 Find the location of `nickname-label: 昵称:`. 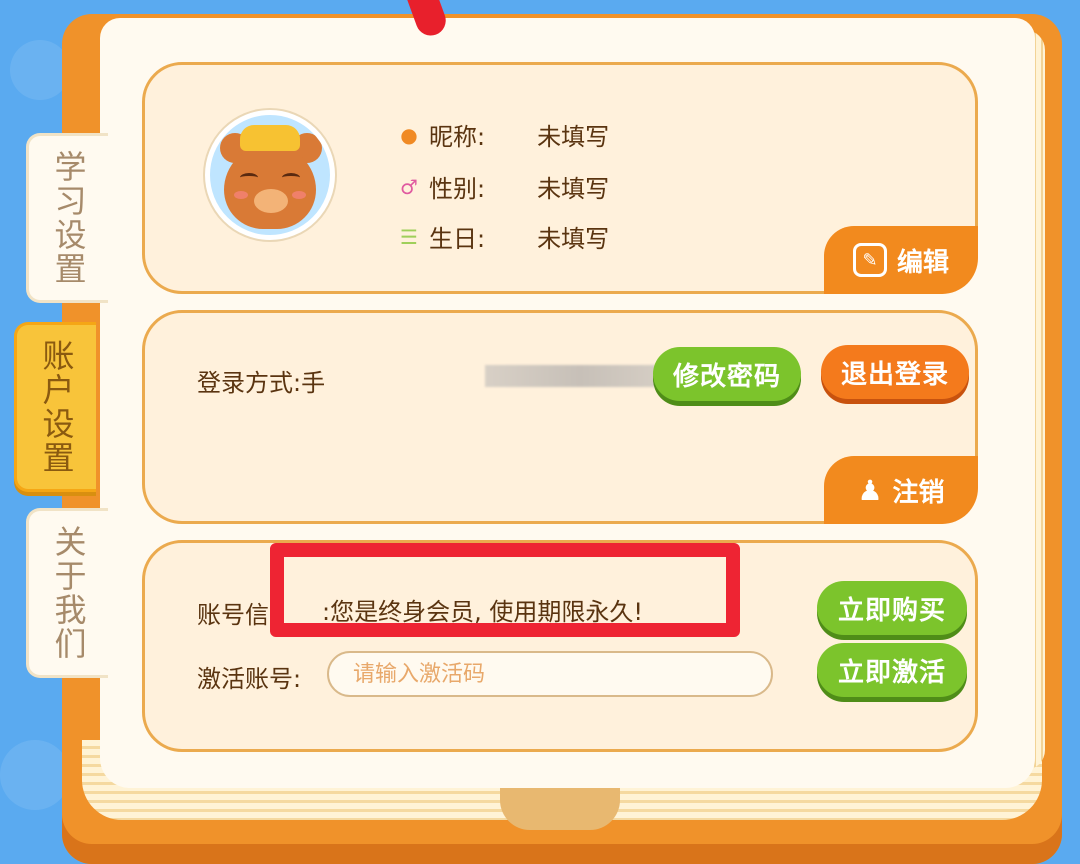

nickname-label: 昵称: is located at coordinates (457, 137).